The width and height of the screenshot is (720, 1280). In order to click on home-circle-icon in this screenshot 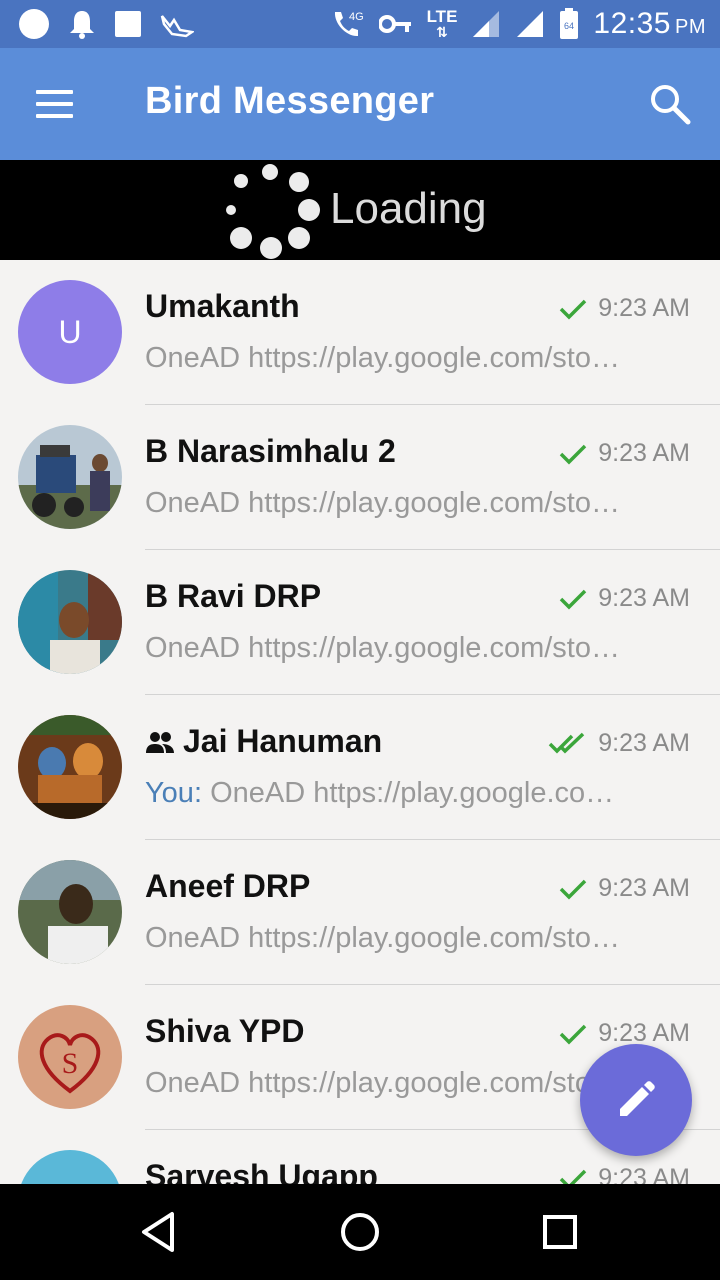, I will do `click(360, 1232)`.